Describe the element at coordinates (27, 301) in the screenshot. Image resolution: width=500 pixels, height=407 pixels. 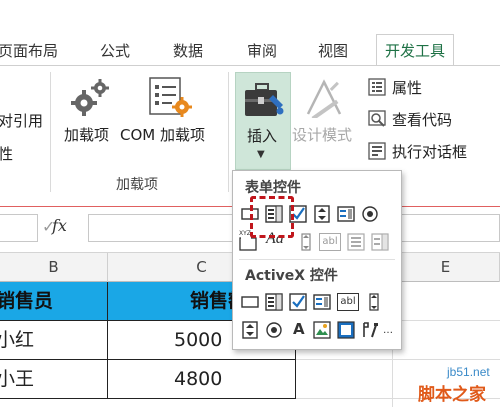
I see `header-text: 销售员` at that location.